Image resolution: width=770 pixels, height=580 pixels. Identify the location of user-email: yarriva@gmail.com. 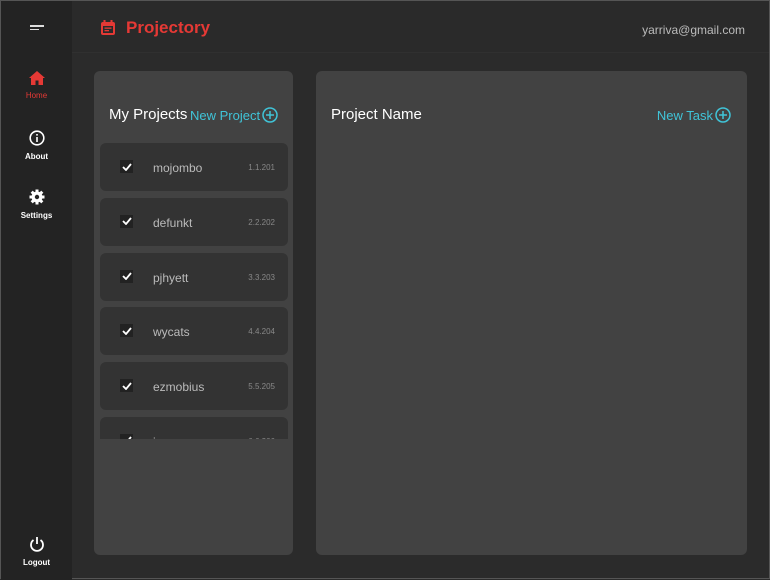
(693, 30).